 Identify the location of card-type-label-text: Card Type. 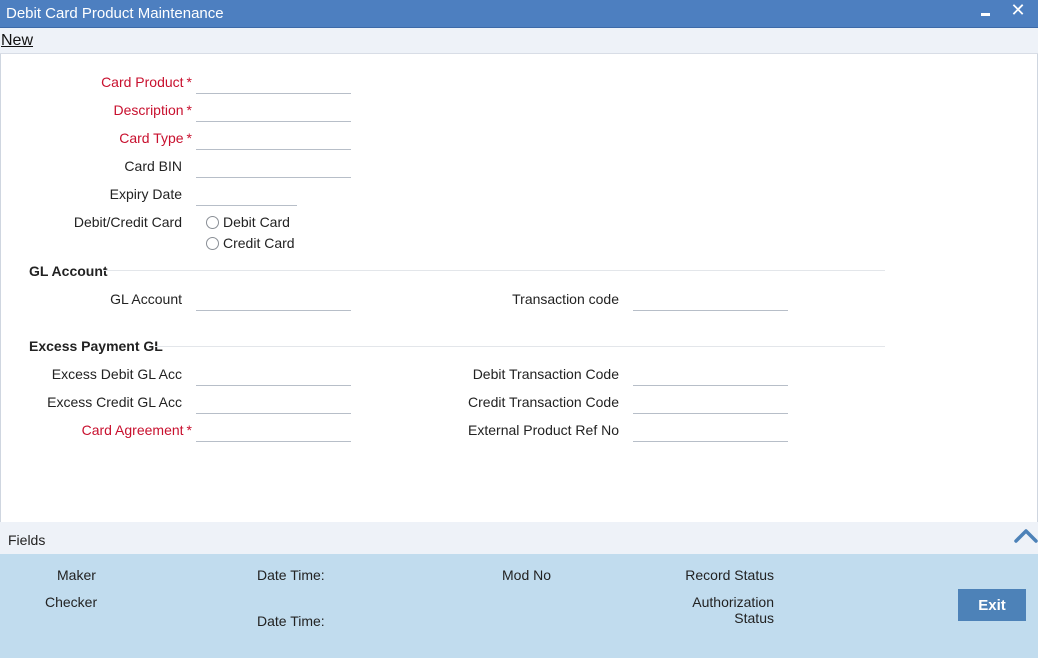
(151, 138).